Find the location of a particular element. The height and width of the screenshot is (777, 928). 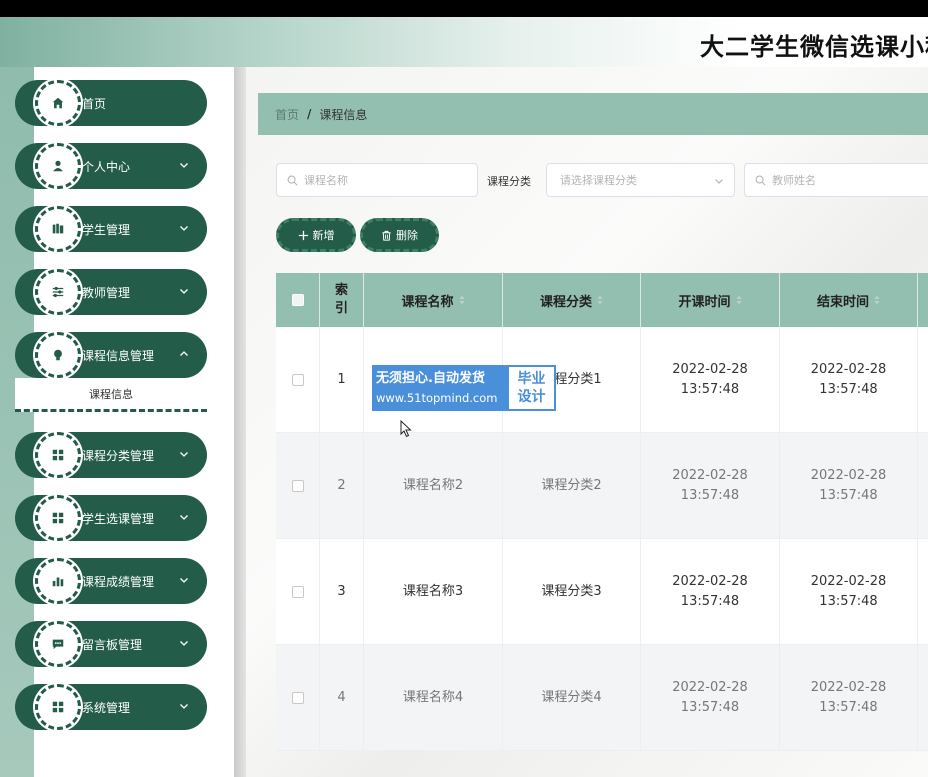

breadcrumb-home-link: 首页 is located at coordinates (287, 114).